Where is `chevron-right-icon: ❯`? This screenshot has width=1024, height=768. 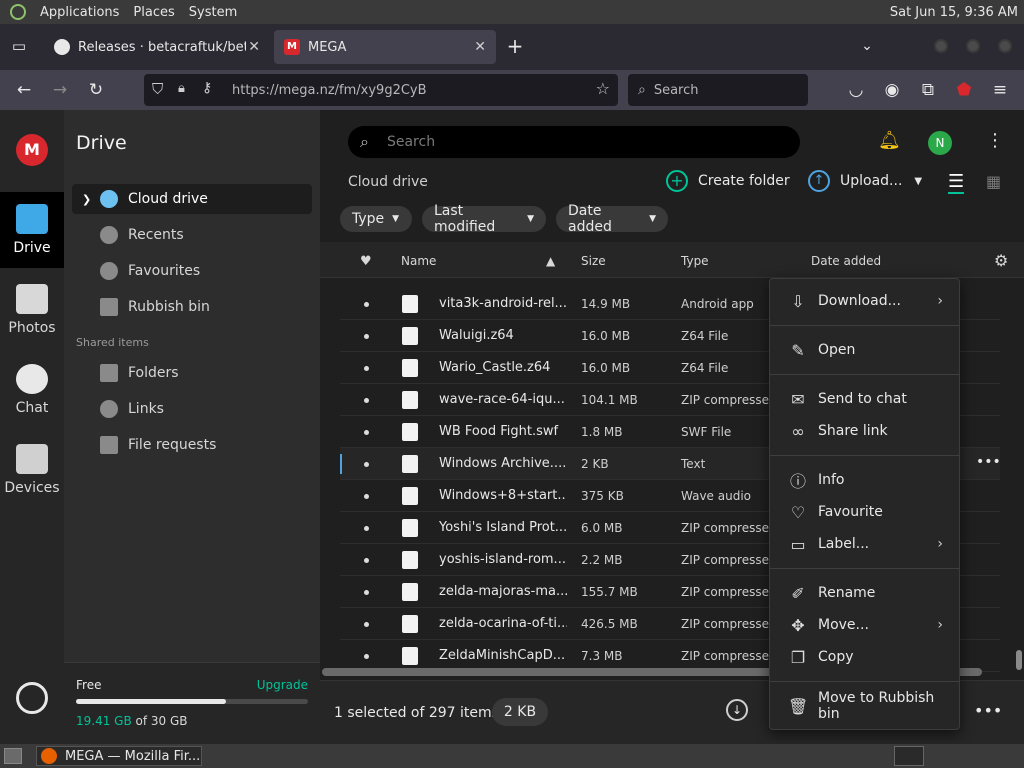
chevron-right-icon: ❯ is located at coordinates (86, 199).